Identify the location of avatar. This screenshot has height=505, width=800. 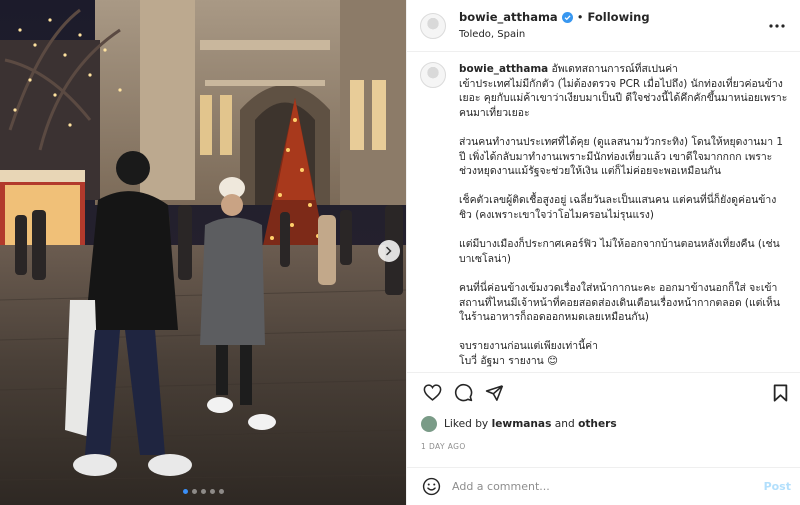
(433, 25).